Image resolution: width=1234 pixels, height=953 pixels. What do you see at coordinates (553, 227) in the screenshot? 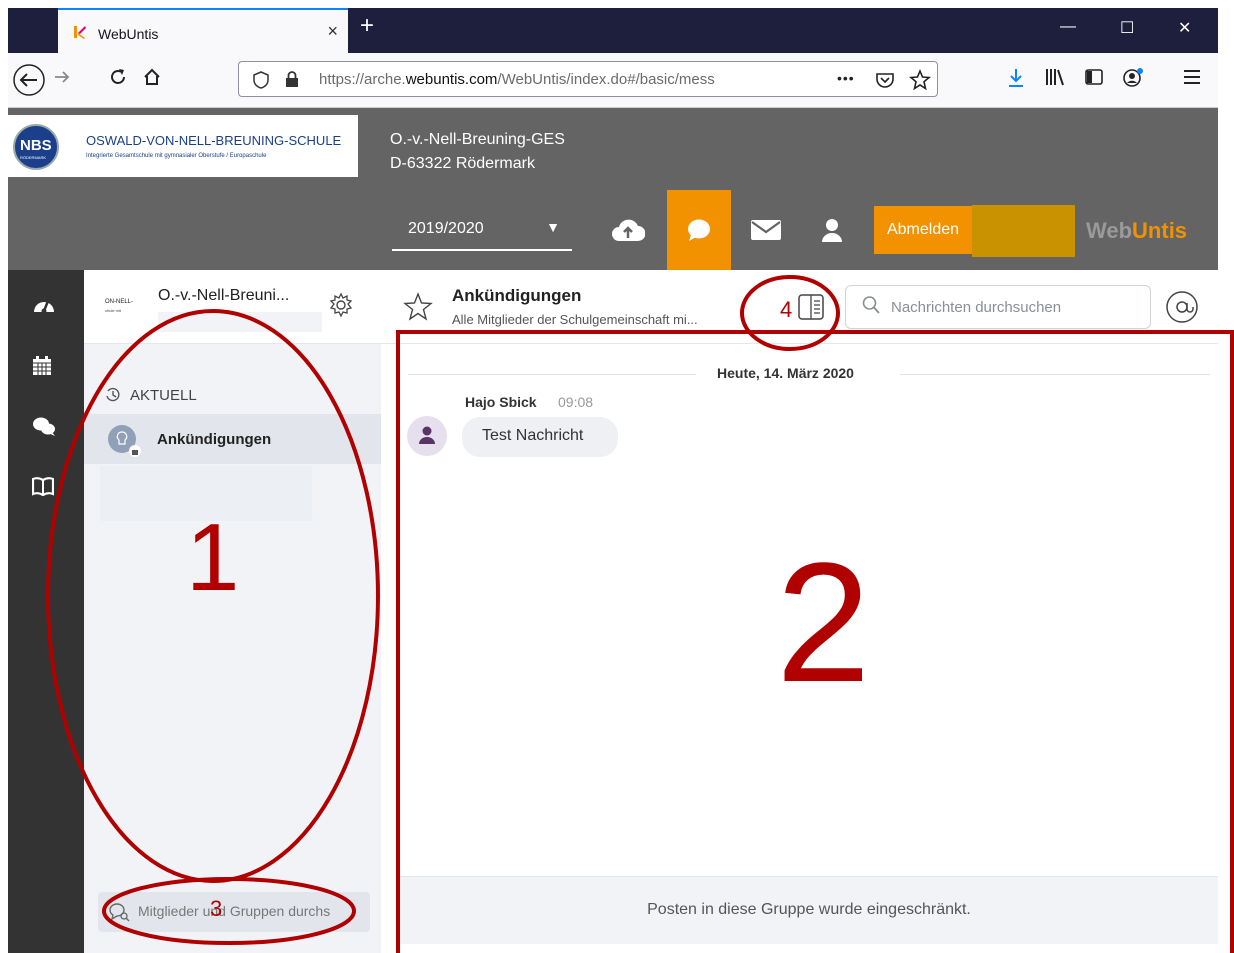
I see `chevron-down-icon: ▼` at bounding box center [553, 227].